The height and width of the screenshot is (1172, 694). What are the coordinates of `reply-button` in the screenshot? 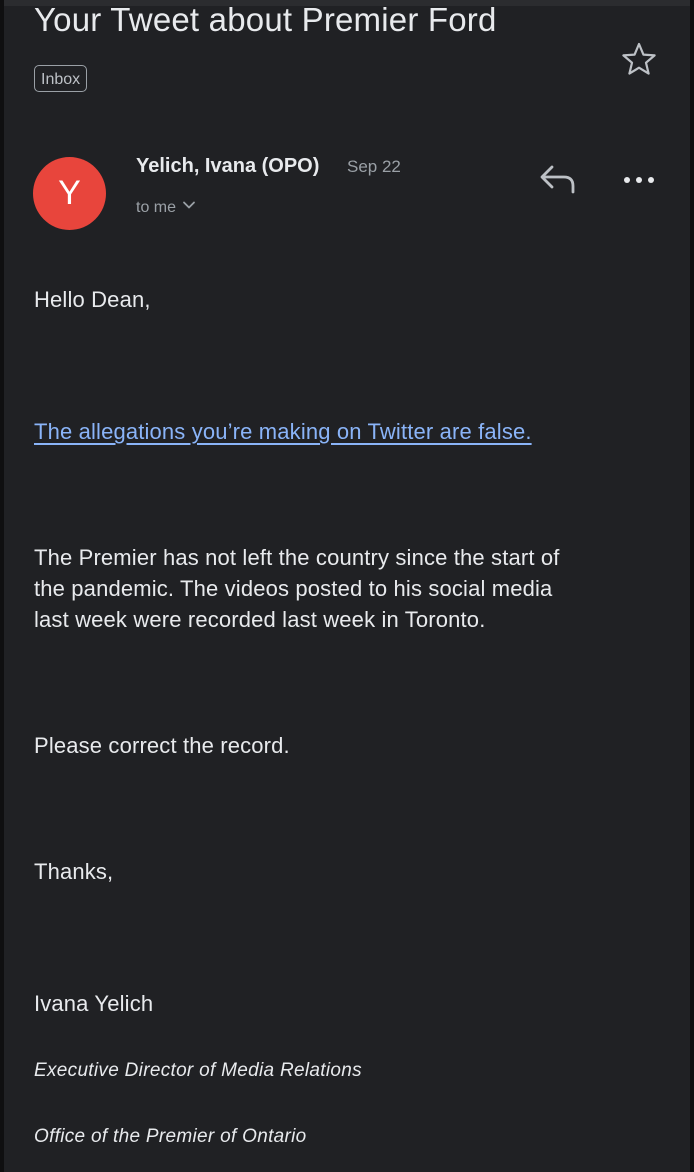 It's located at (558, 179).